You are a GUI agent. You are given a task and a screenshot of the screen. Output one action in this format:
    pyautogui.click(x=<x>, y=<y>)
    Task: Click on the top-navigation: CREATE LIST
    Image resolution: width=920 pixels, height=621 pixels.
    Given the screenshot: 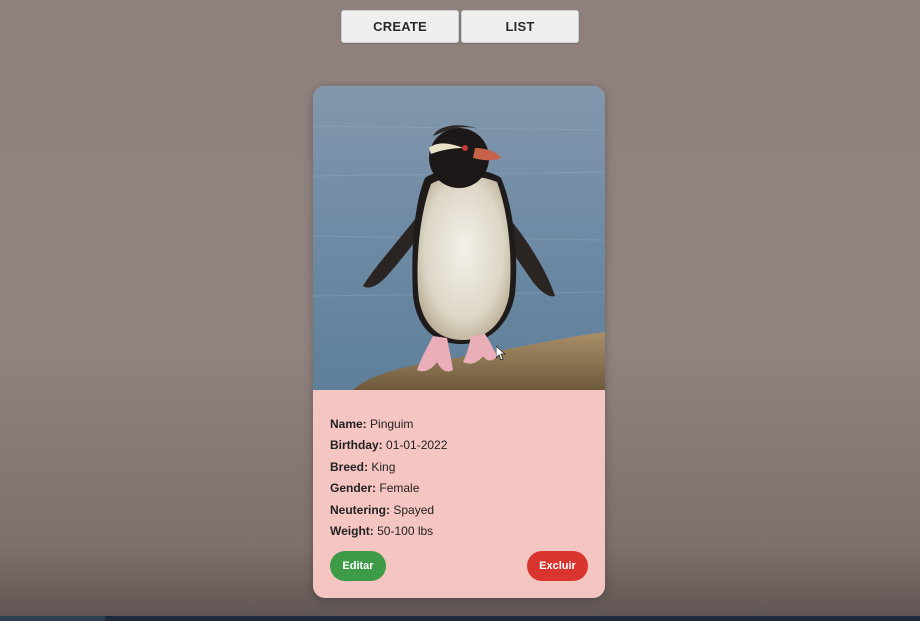 What is the action you would take?
    pyautogui.click(x=460, y=26)
    